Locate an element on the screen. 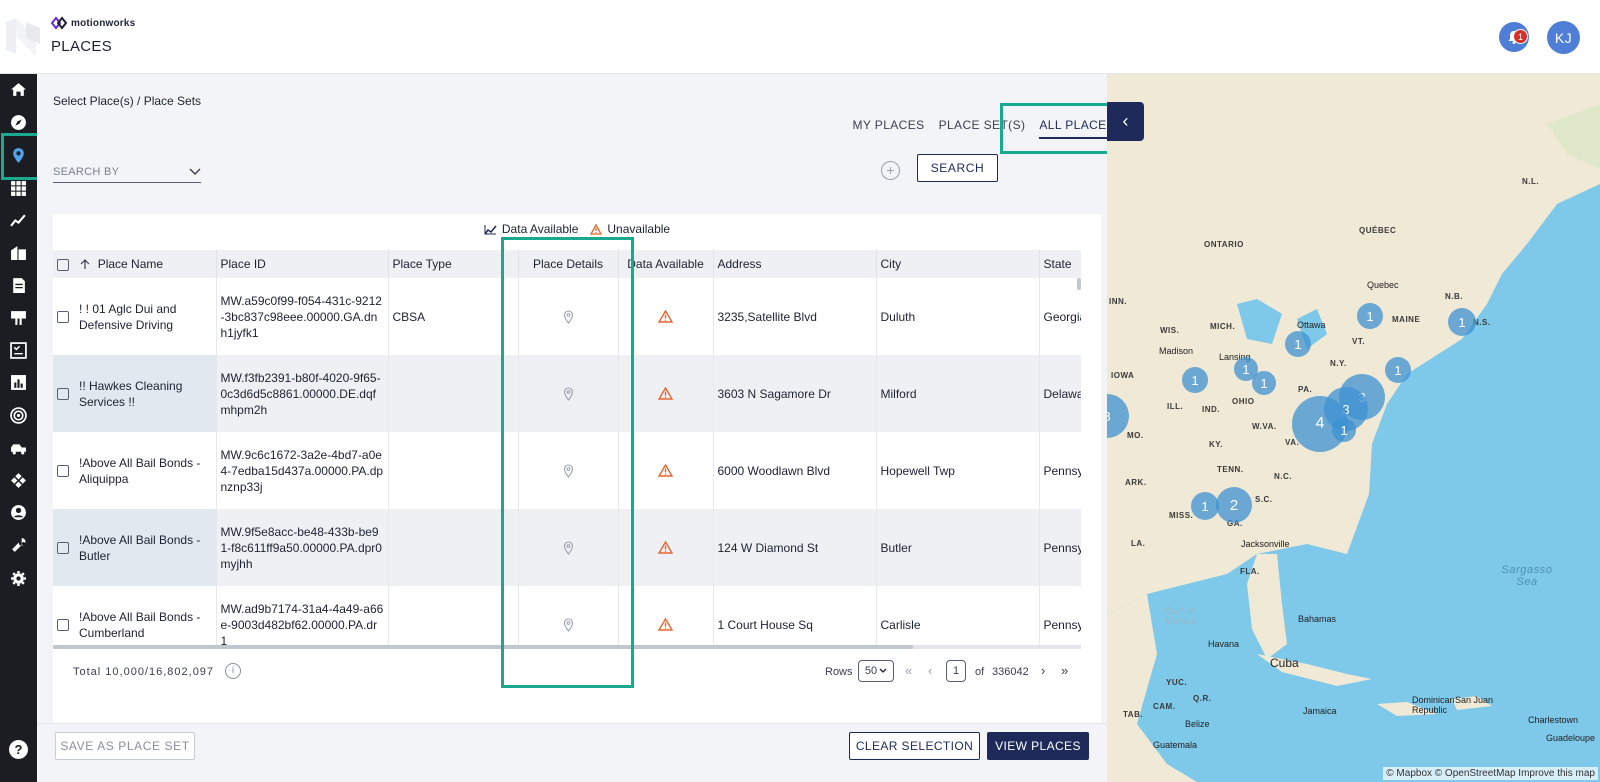  view-places-button: VIEW PLACES is located at coordinates (1038, 746).